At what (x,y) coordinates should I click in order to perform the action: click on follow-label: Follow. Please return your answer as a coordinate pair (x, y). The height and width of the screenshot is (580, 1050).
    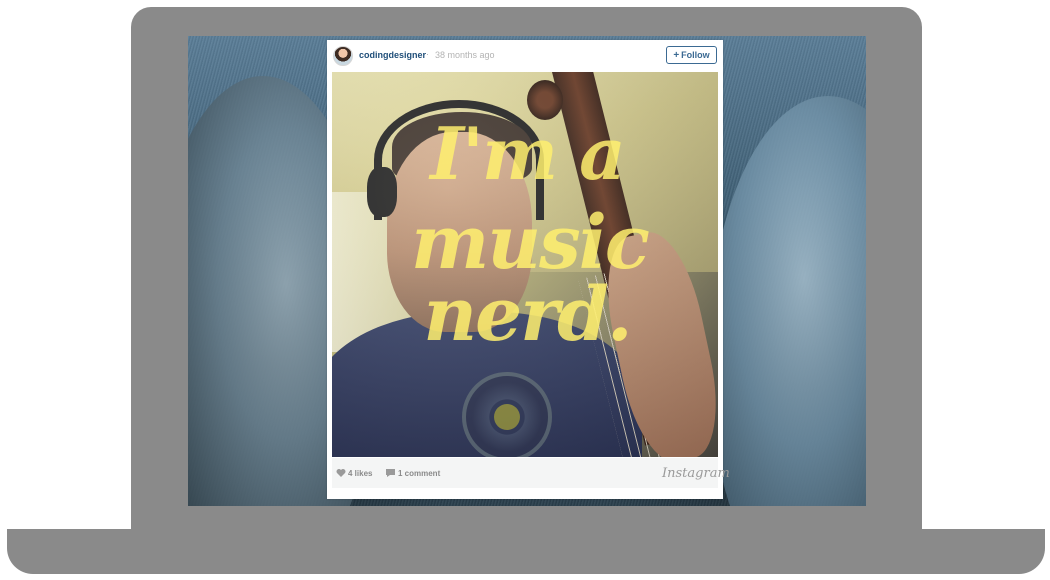
    Looking at the image, I should click on (695, 55).